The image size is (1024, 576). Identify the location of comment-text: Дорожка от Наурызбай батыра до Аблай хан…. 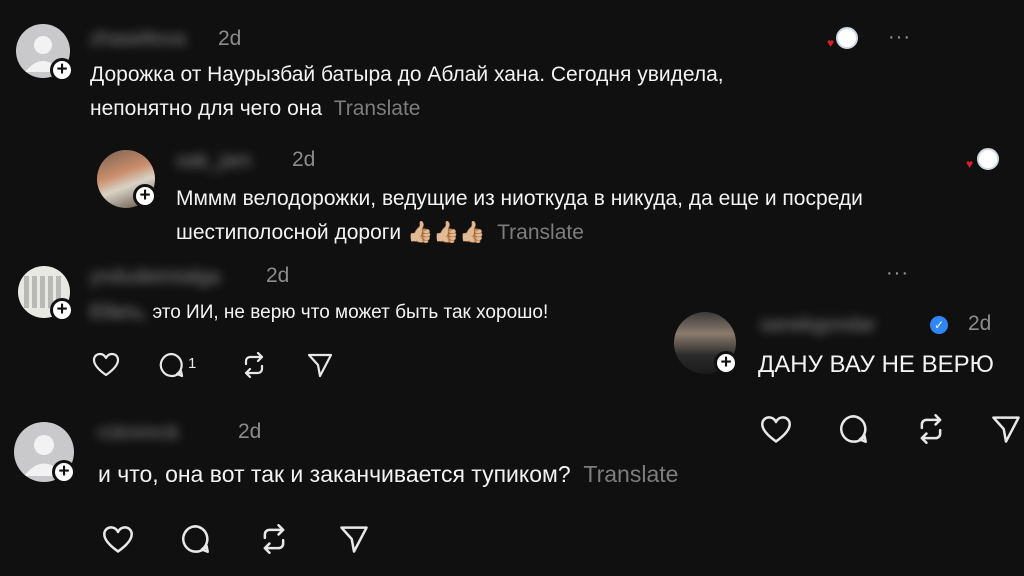
(470, 92).